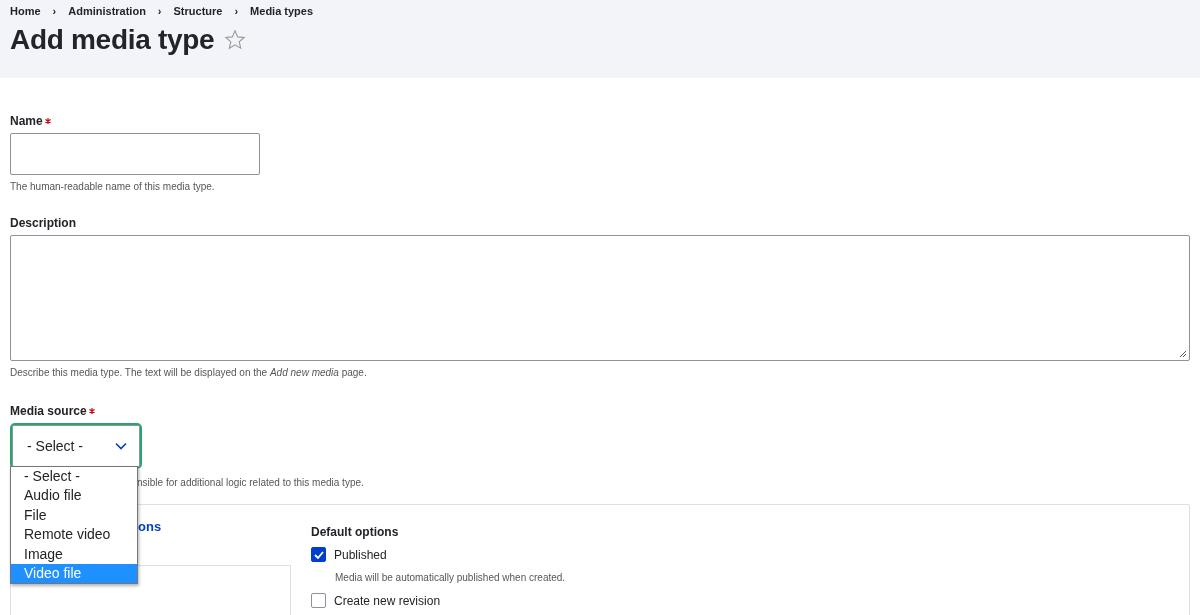  I want to click on help-text: Describe this media type. The text will be displayed on the Add new media page., so click(189, 372).